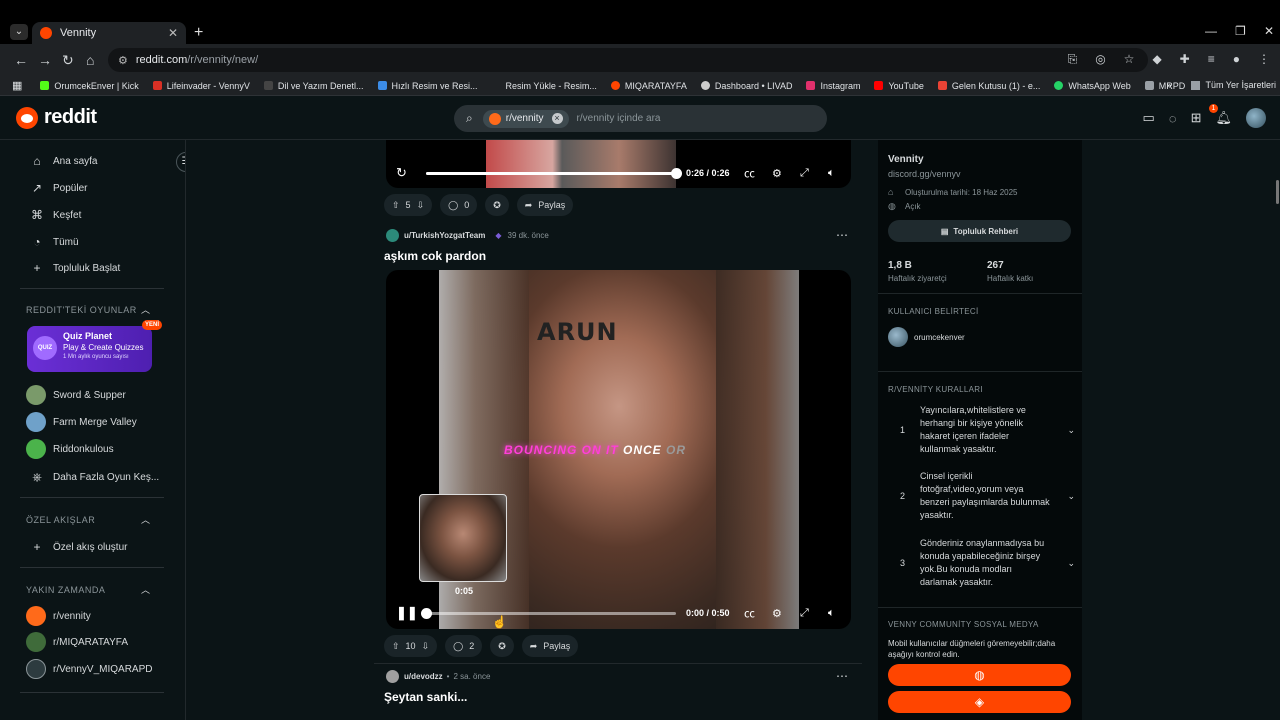 The width and height of the screenshot is (1280, 720). Describe the element at coordinates (833, 86) in the screenshot. I see `bookmark-item: Instagram` at that location.